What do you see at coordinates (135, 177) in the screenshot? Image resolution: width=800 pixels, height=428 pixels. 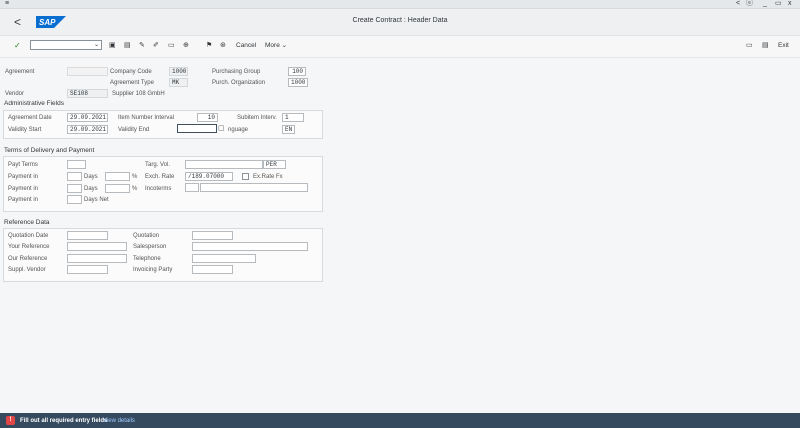 I see `percent-label-1: %` at bounding box center [135, 177].